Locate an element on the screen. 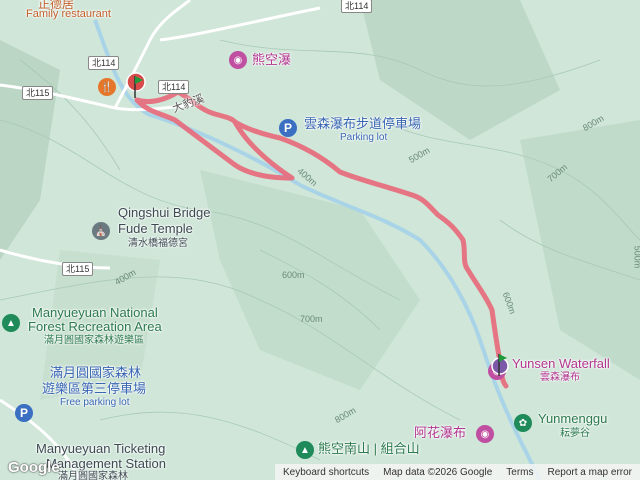  ticketing-label-1: Manyueyuan Ticketing is located at coordinates (100, 448).